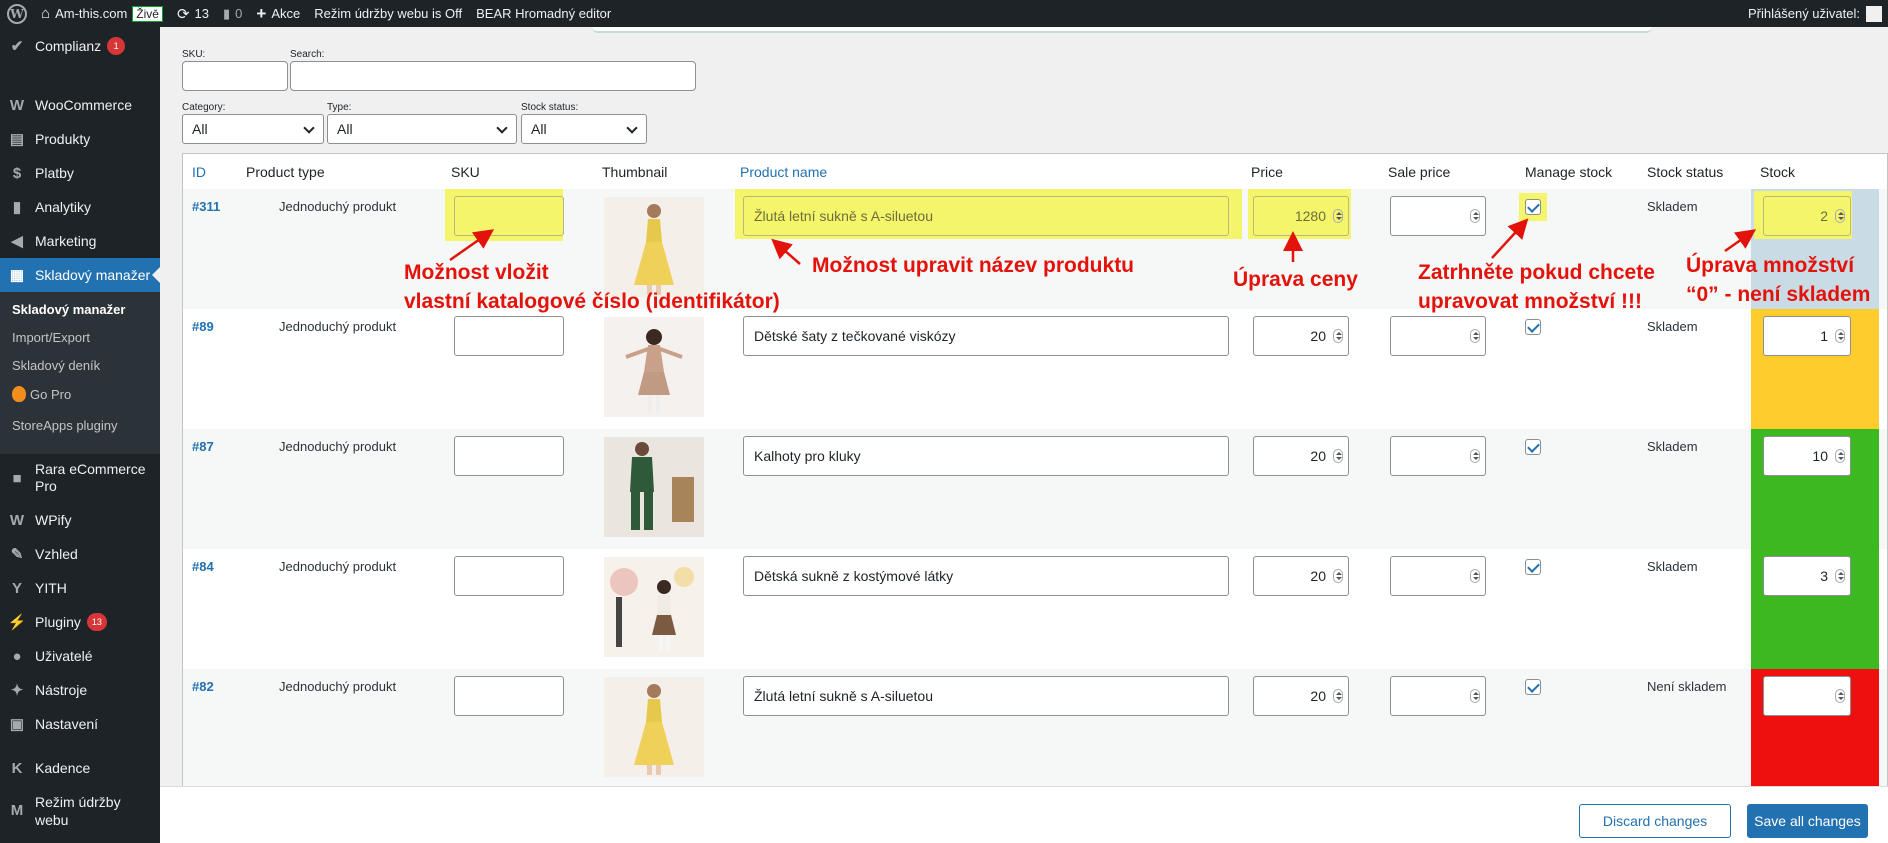  I want to click on sidebar-item-nastaveni: ▣ Nastavení, so click(80, 724).